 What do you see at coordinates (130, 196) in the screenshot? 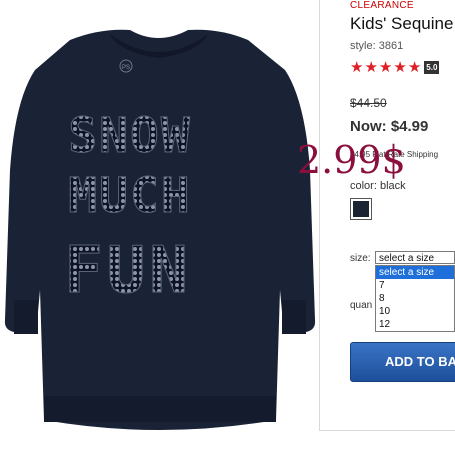
I see `shirt-slogan-line-2: MUCH` at bounding box center [130, 196].